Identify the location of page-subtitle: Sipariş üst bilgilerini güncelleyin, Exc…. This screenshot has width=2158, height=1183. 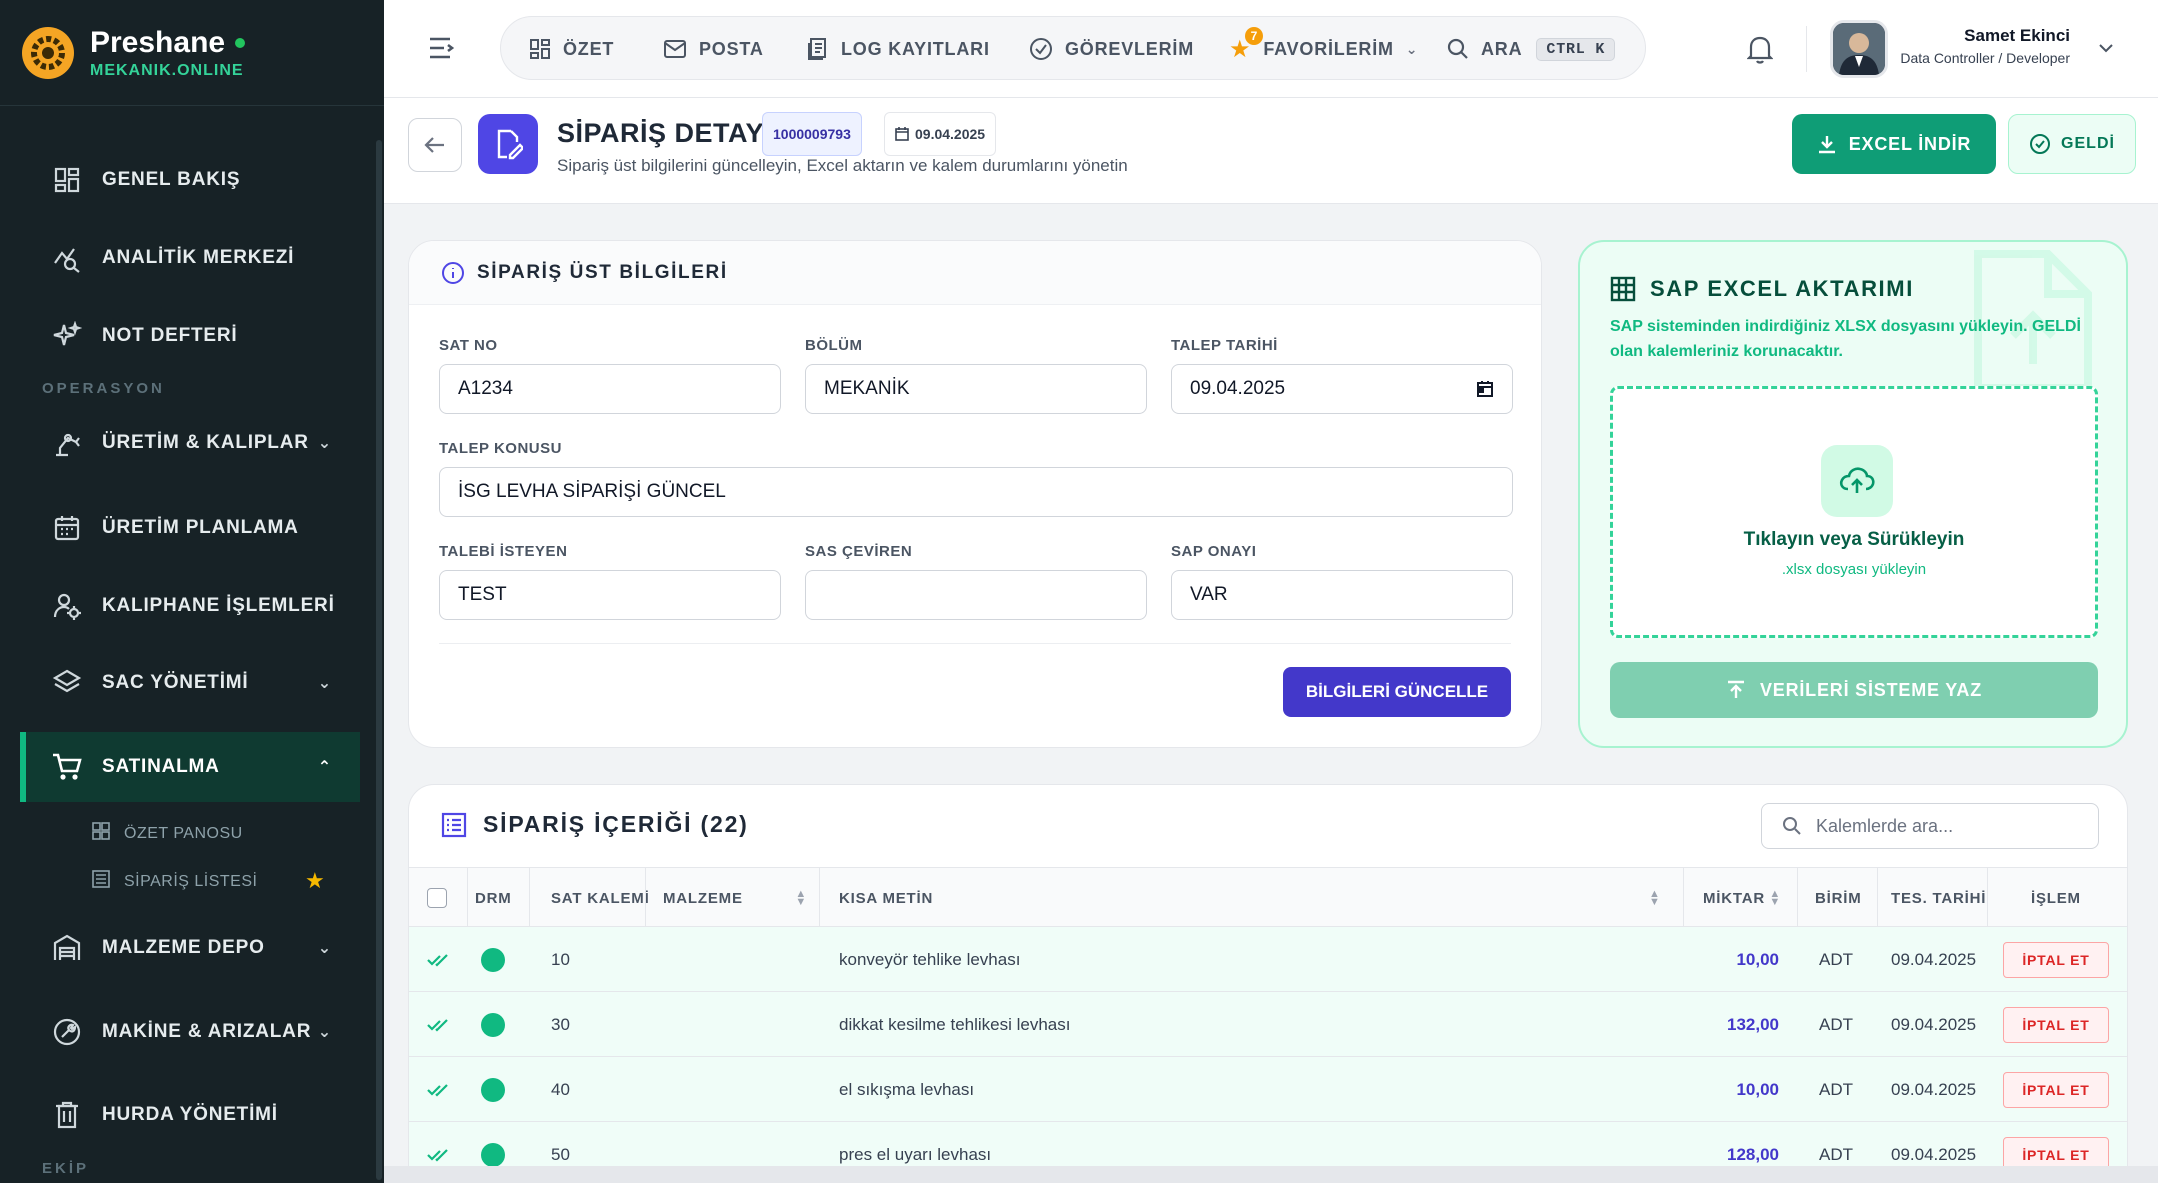
(842, 165).